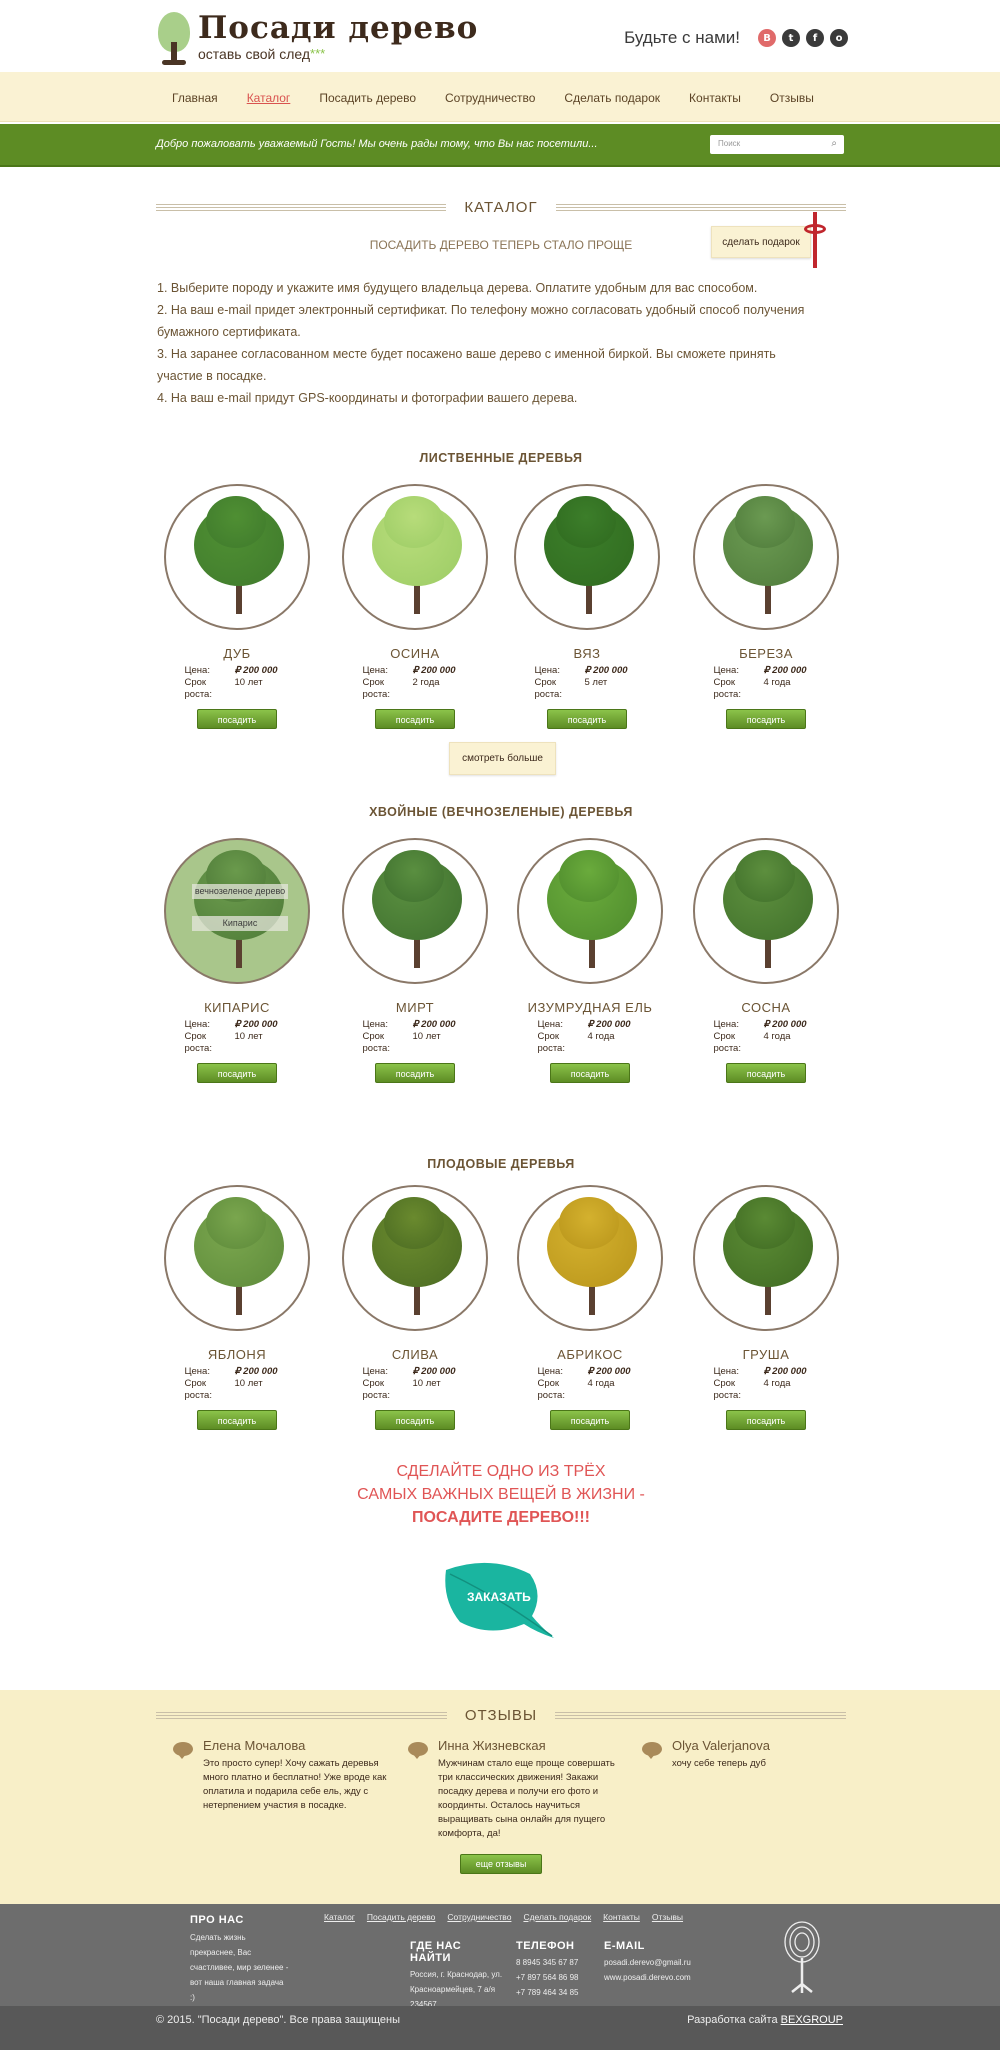 The height and width of the screenshot is (2050, 1000). What do you see at coordinates (767, 38) in the screenshot?
I see `vk-icon: B` at bounding box center [767, 38].